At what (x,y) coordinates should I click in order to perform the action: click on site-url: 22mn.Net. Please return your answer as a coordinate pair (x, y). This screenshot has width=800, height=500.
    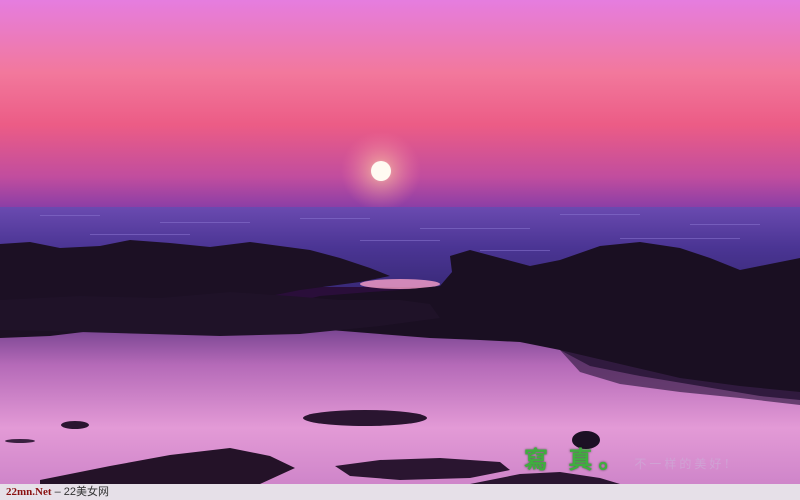
    Looking at the image, I should click on (29, 492).